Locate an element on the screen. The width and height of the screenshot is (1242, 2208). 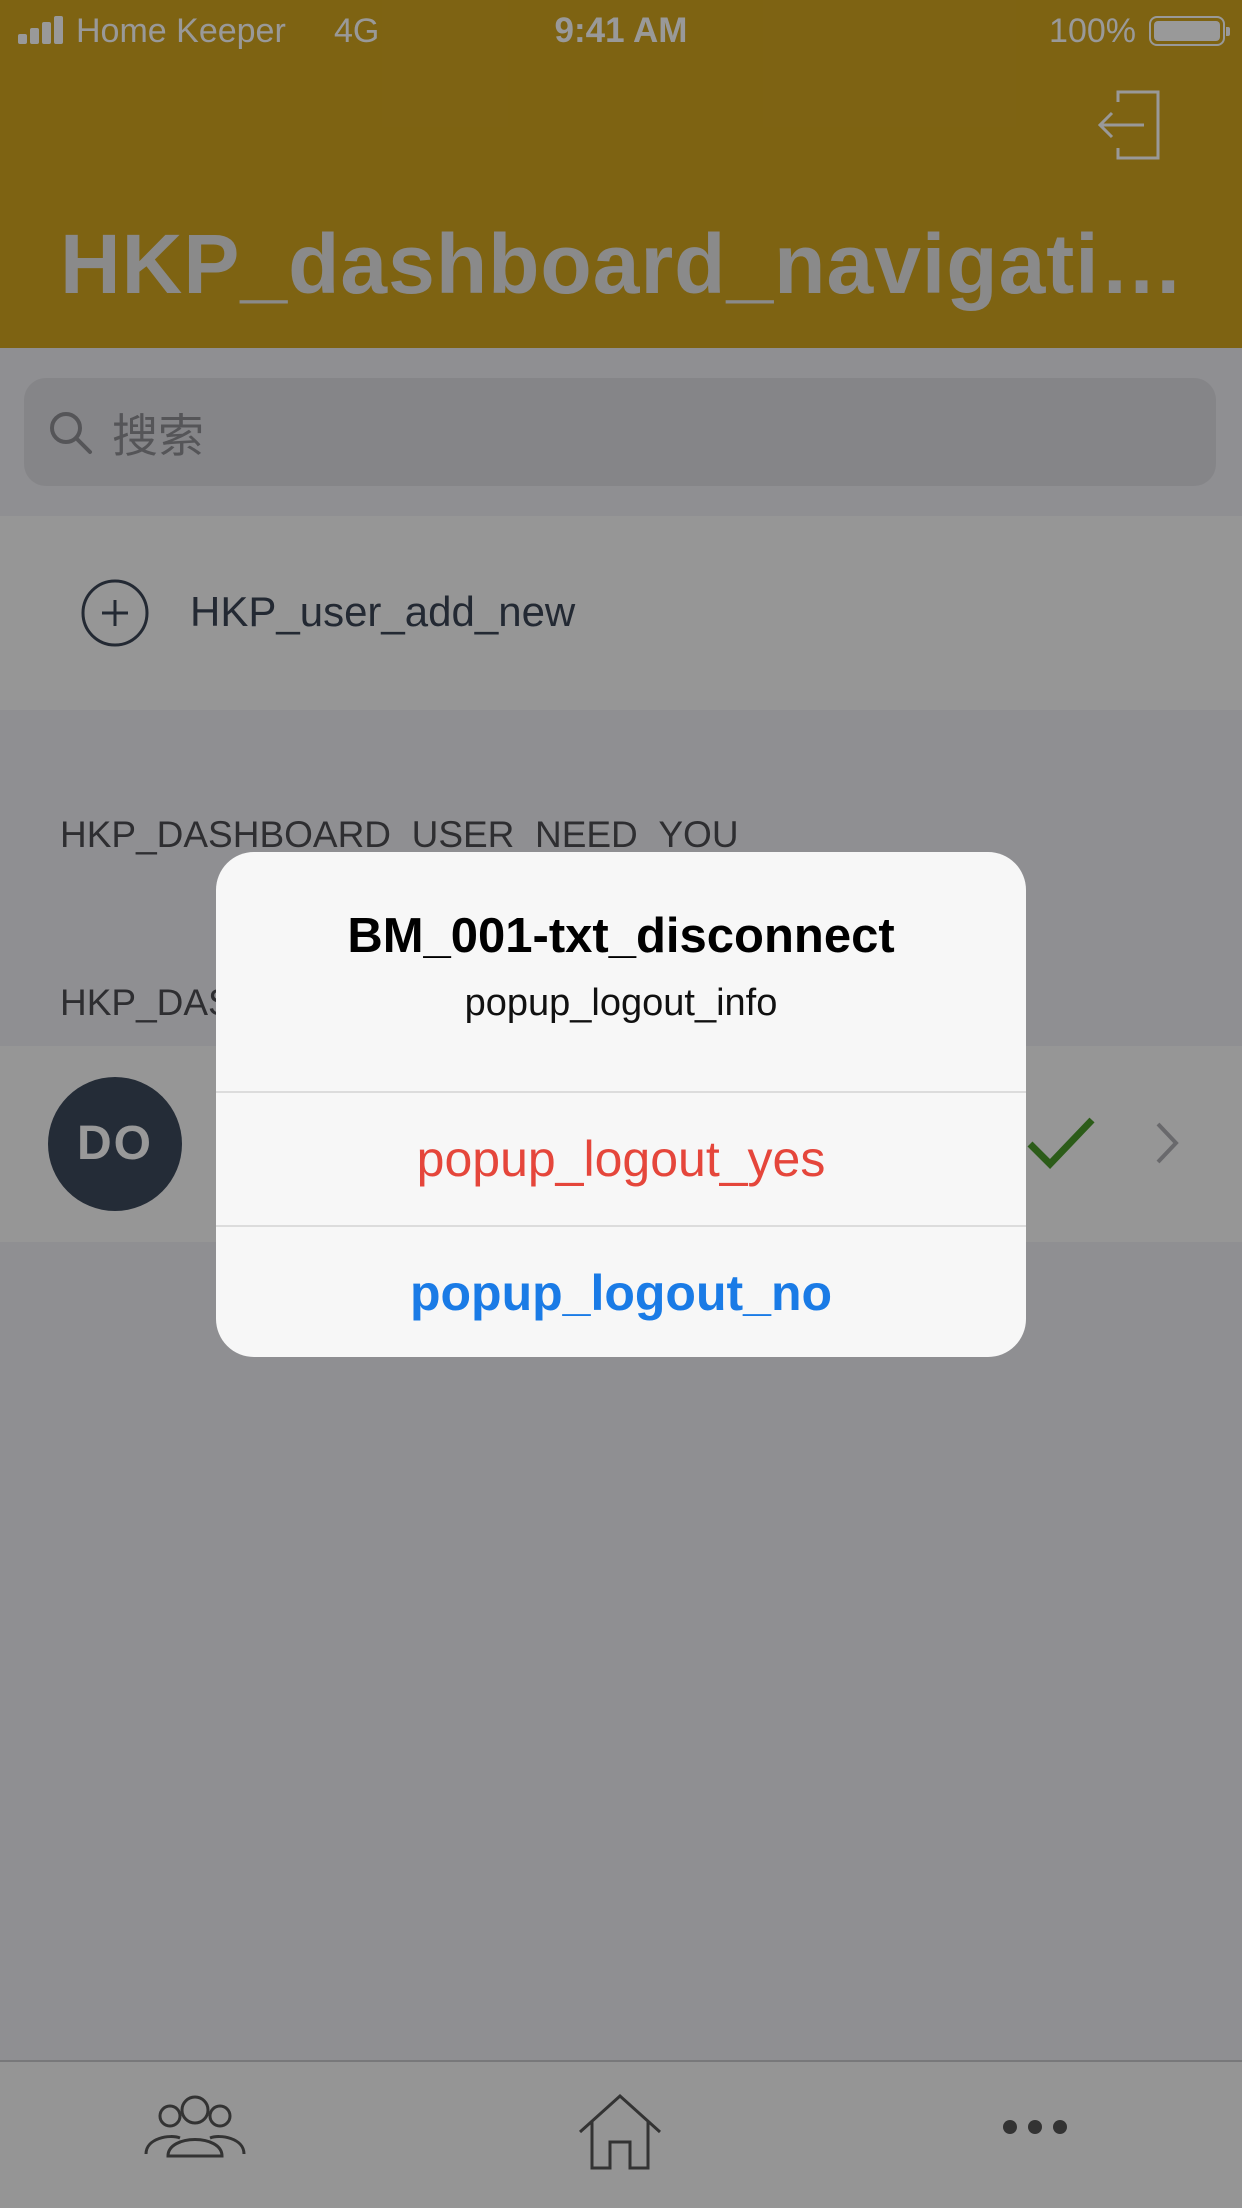
logout-yes-button: popup_logout_yes is located at coordinates (621, 1159).